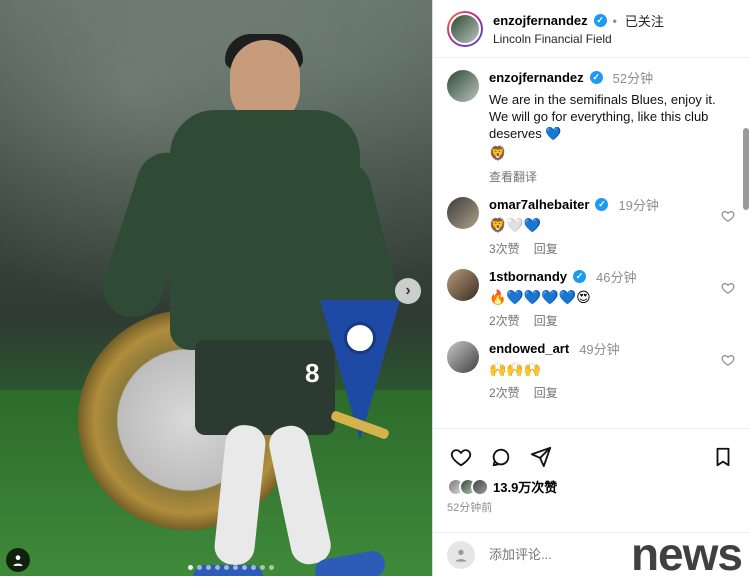 This screenshot has width=750, height=581. What do you see at coordinates (559, 554) in the screenshot?
I see `add-comment-input` at bounding box center [559, 554].